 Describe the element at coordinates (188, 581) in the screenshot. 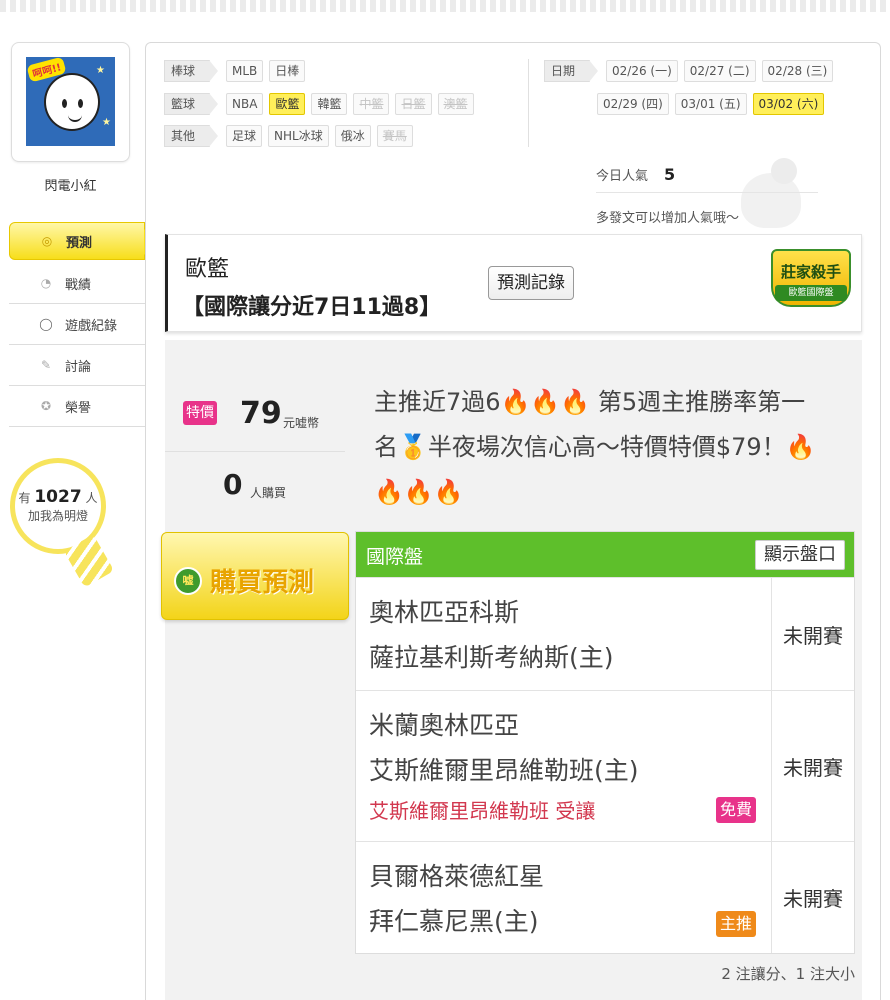

I see `coin-icon: 嘘` at that location.